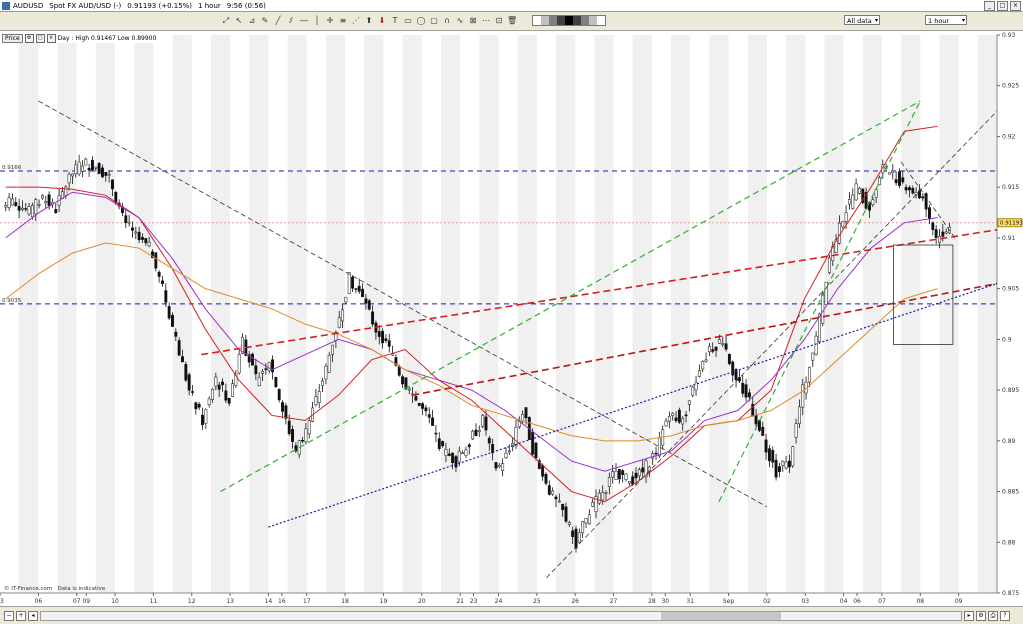  Describe the element at coordinates (21, 616) in the screenshot. I see `zoom-in-icon: +` at that location.